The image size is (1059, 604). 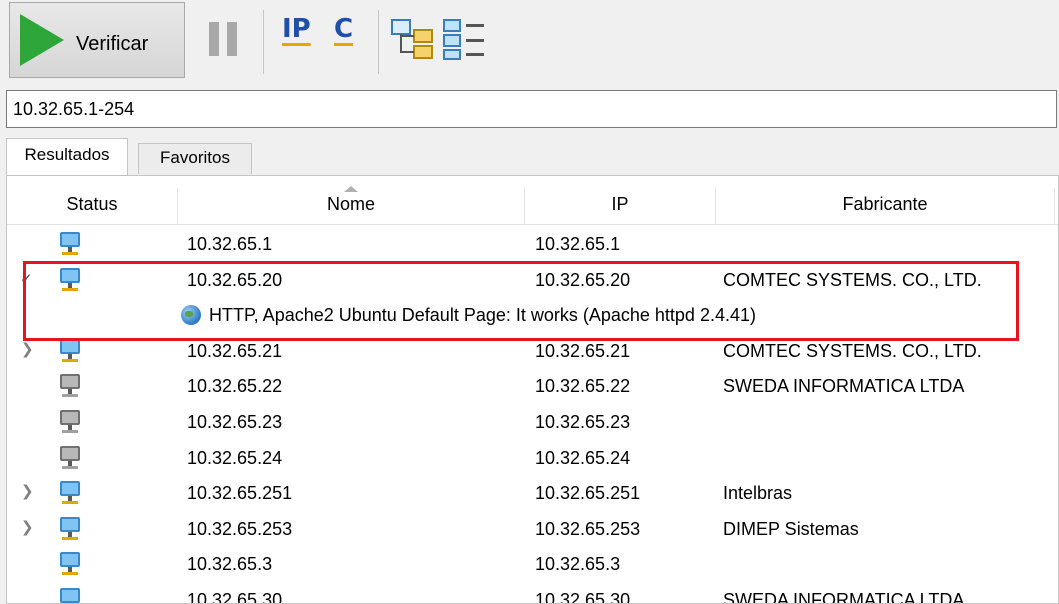 I want to click on host-name-cell: 10.32.65.251, so click(x=240, y=493).